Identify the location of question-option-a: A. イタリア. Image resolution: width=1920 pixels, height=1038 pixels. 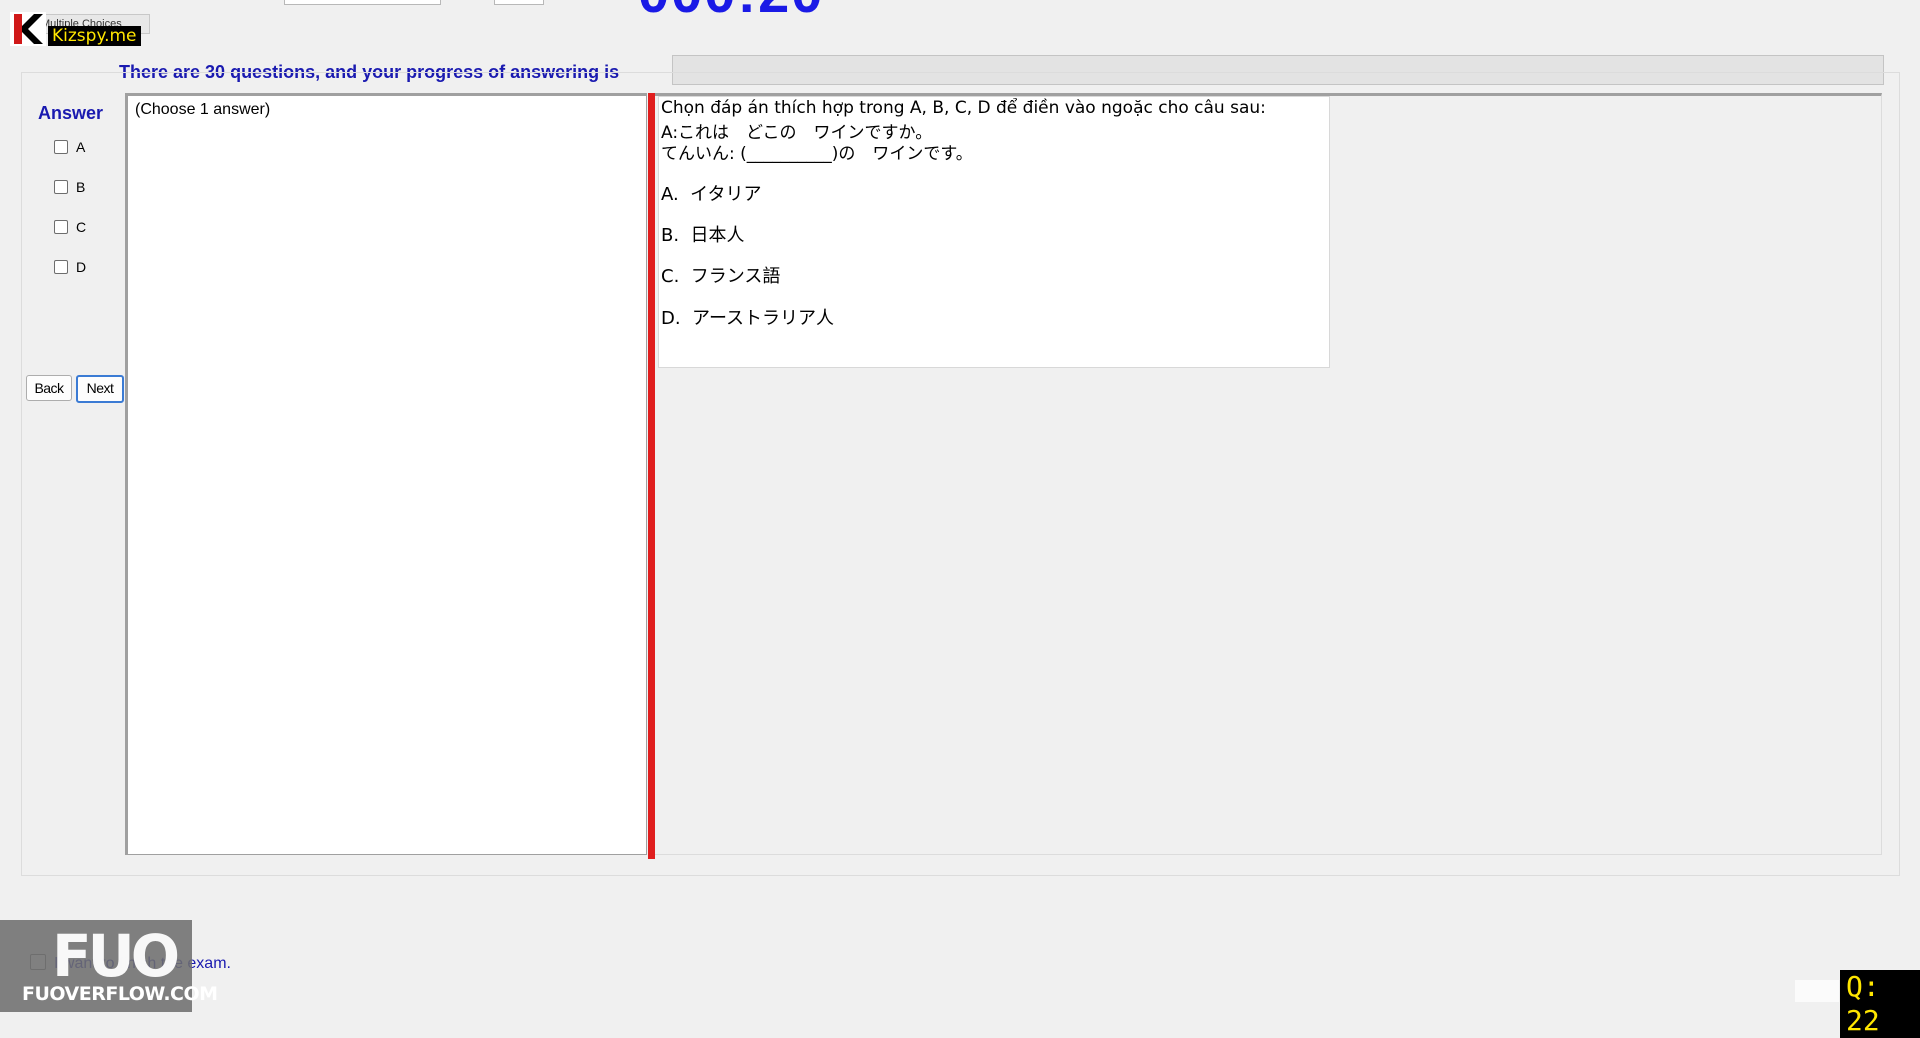
(711, 194).